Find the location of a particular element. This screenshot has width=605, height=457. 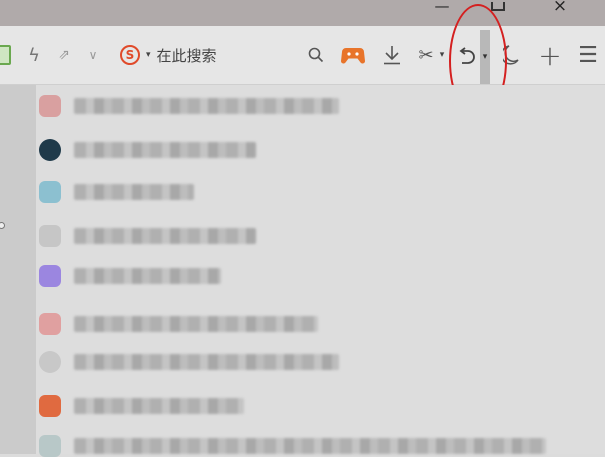

scissors-caret: ▾ is located at coordinates (442, 55).